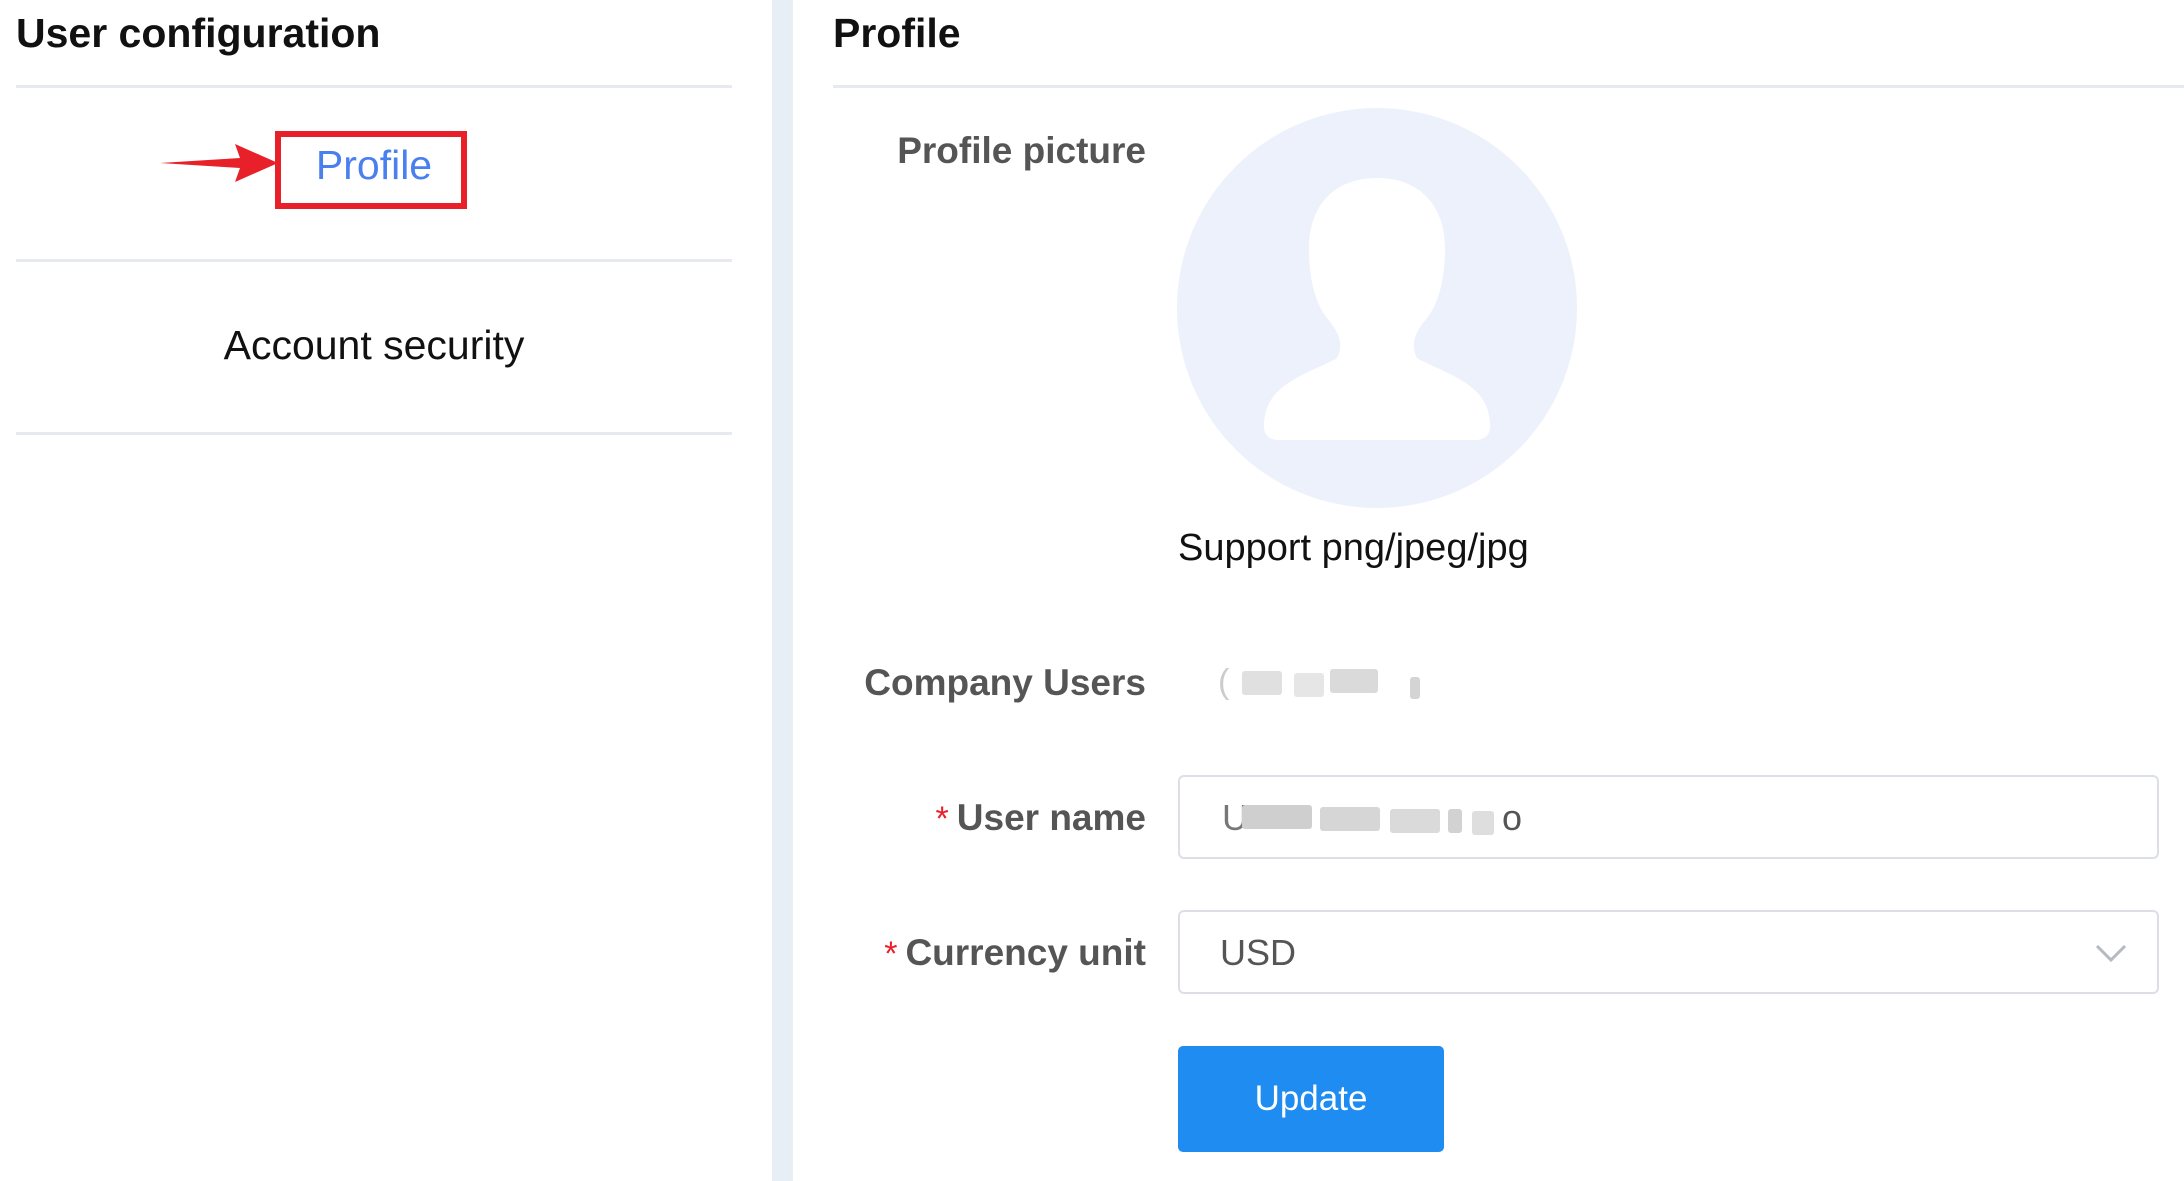 The width and height of the screenshot is (2184, 1181). What do you see at coordinates (2111, 953) in the screenshot?
I see `chevron-down-icon` at bounding box center [2111, 953].